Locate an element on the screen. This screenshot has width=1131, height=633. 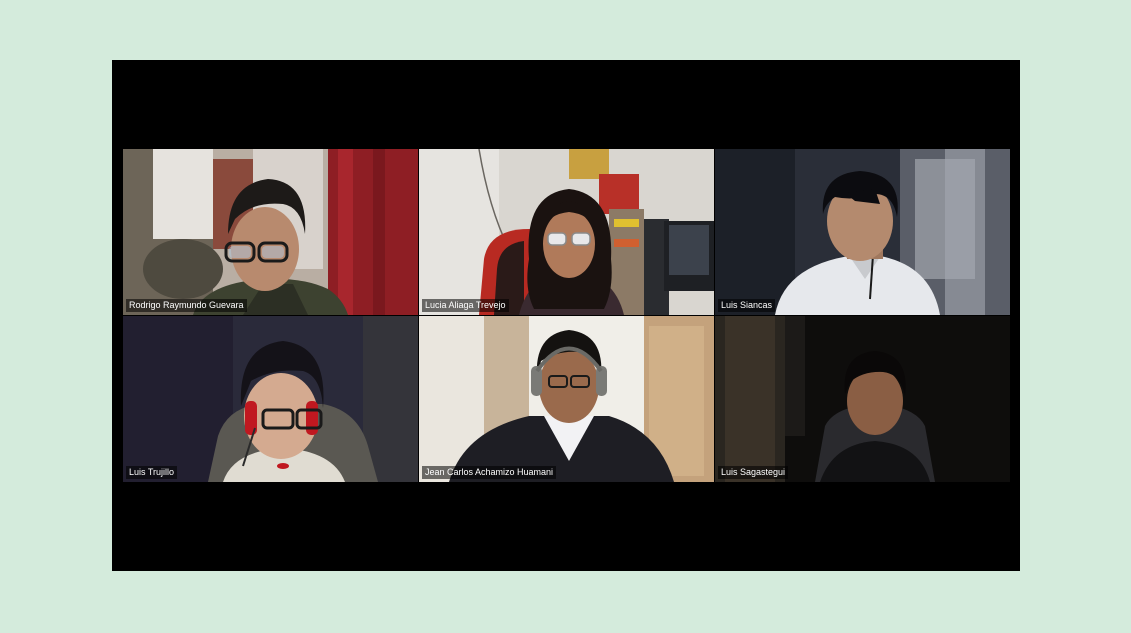
participant-name-label: Luis Trujillo is located at coordinates (152, 472).